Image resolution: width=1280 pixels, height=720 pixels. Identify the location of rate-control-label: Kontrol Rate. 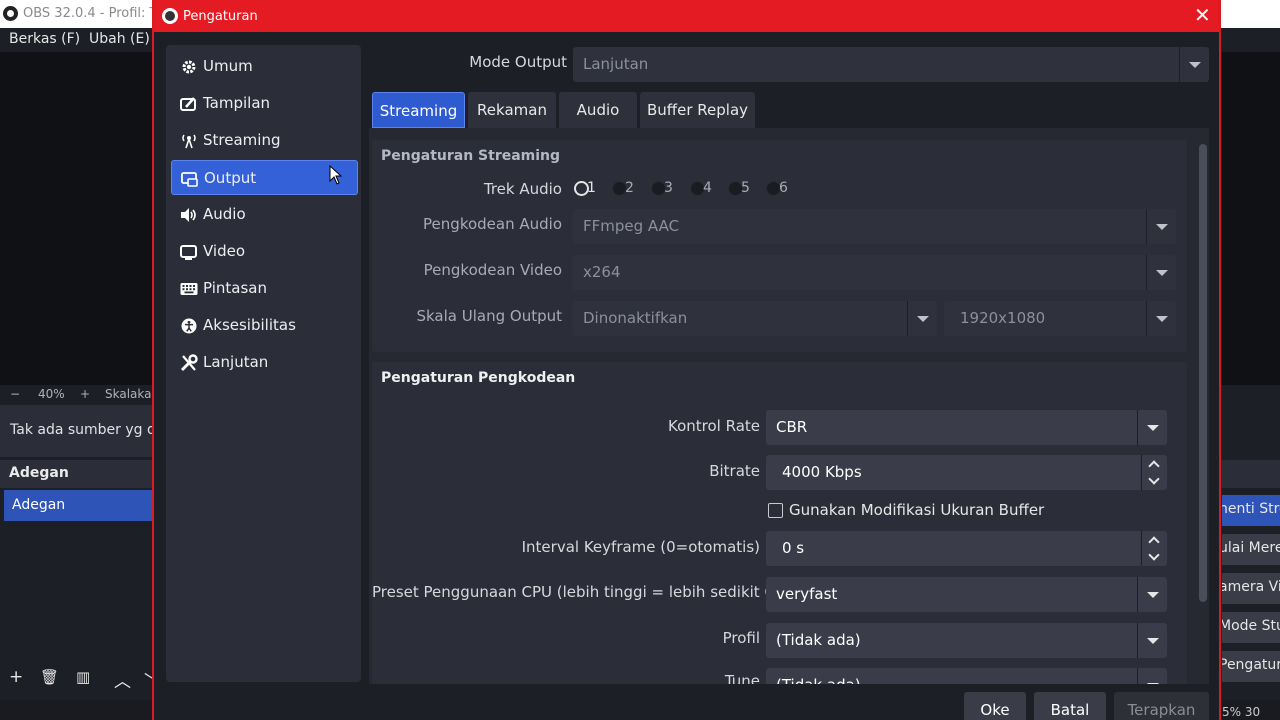
(714, 426).